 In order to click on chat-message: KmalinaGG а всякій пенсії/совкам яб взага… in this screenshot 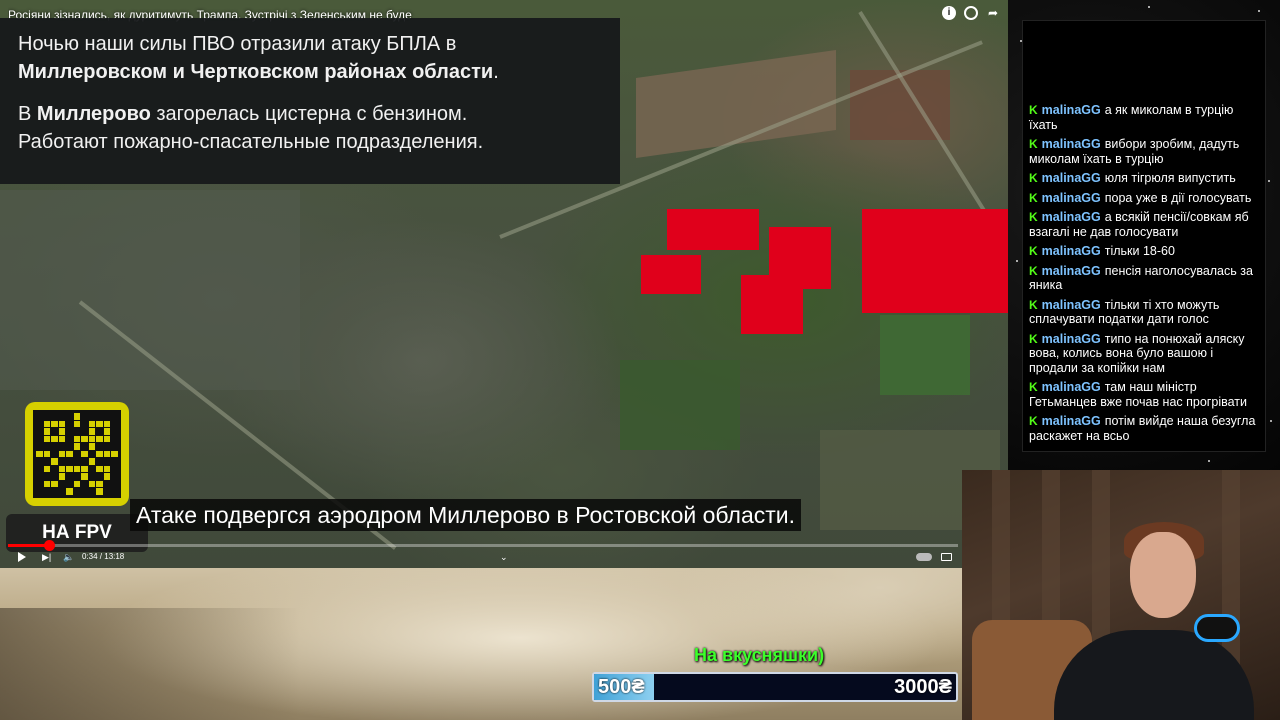, I will do `click(1146, 224)`.